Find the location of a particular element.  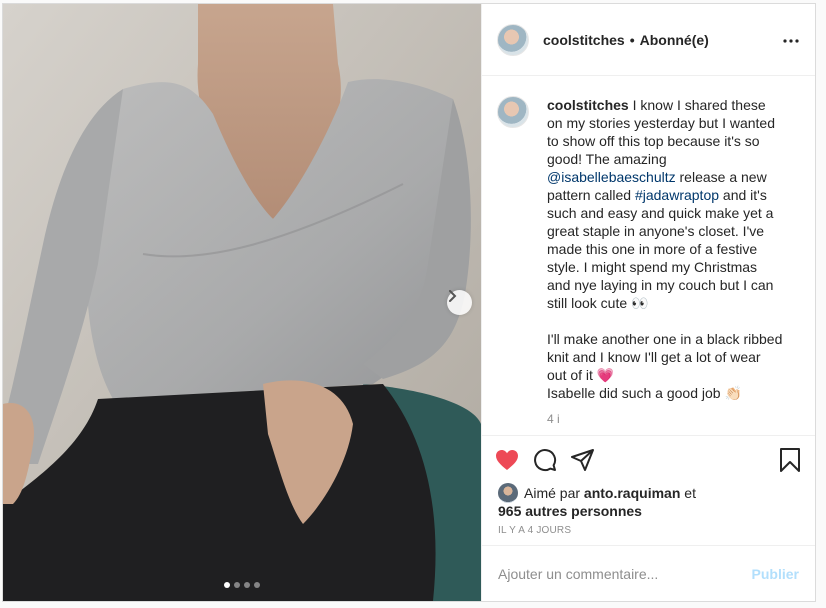

liker-avatar is located at coordinates (508, 493).